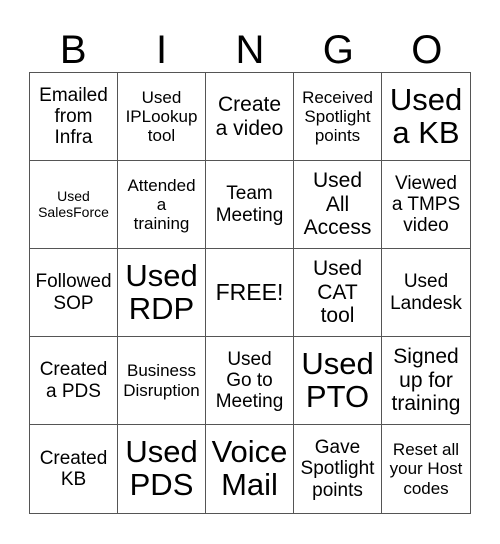 This screenshot has width=500, height=544. What do you see at coordinates (250, 381) in the screenshot?
I see `bingo-cell: Used Go to Meeting` at bounding box center [250, 381].